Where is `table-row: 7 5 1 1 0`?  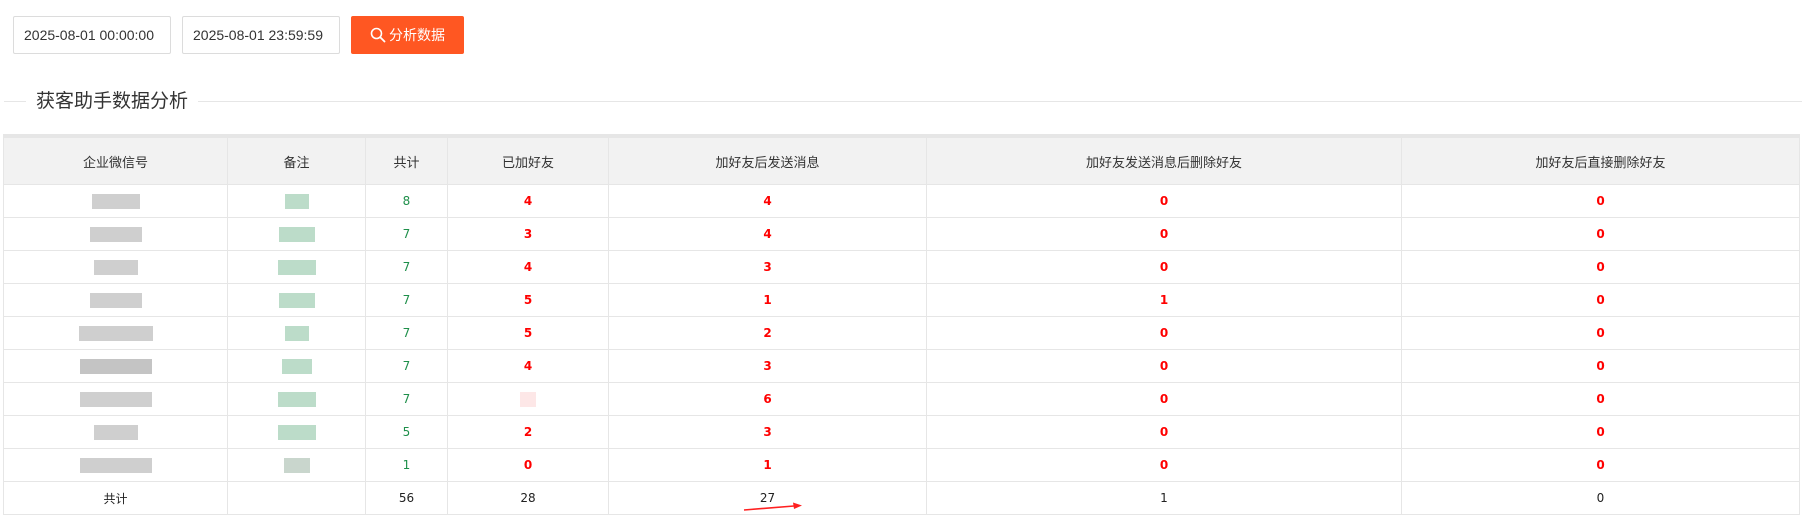
table-row: 7 5 1 1 0 is located at coordinates (901, 300).